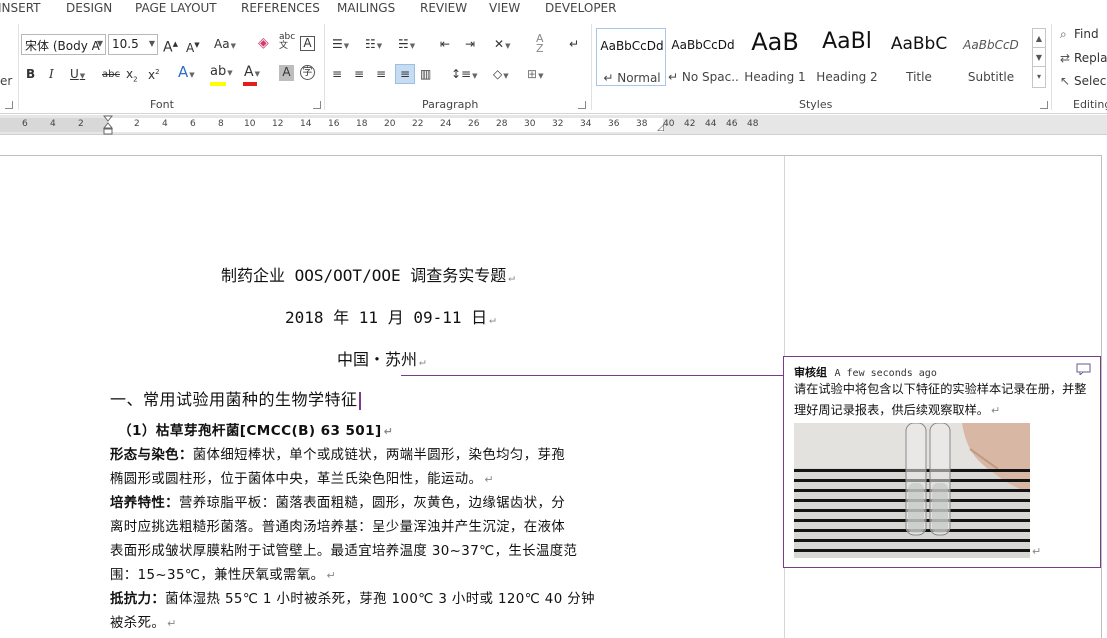  I want to click on style-normal: AaBbCcDd ↵ Normal, so click(631, 57).